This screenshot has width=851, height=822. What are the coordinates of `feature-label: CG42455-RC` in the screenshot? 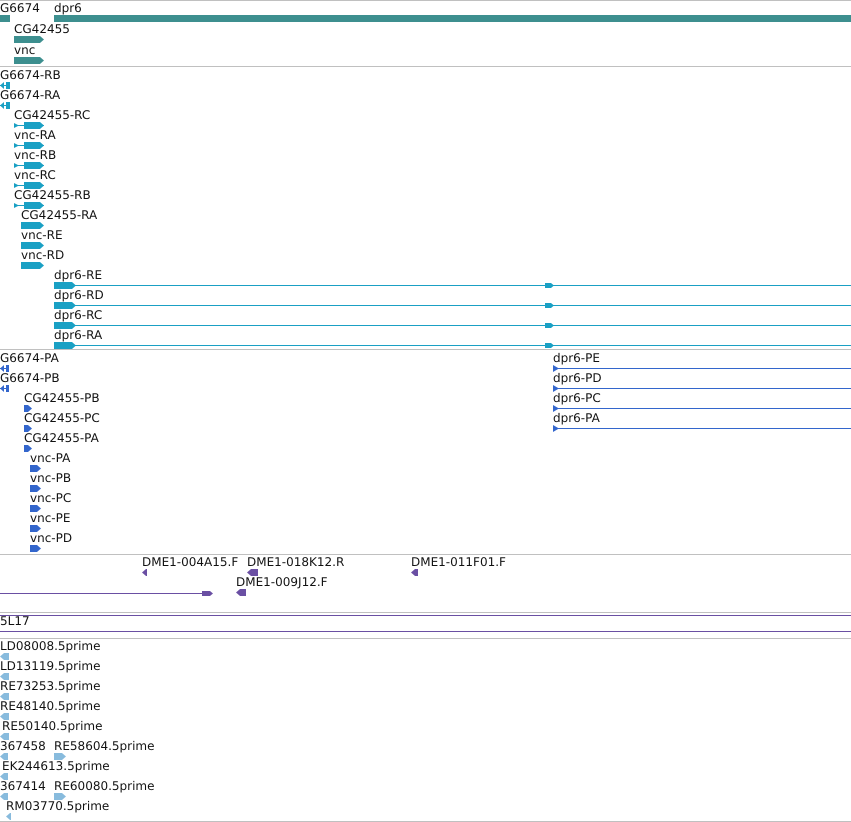 It's located at (52, 115).